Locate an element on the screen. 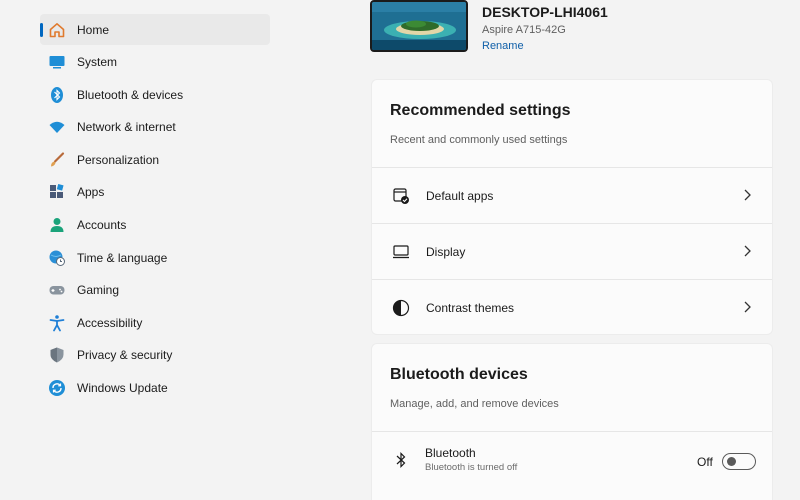 The width and height of the screenshot is (800, 500). sidebar-item-privacy-security: Privacy & security is located at coordinates (155, 355).